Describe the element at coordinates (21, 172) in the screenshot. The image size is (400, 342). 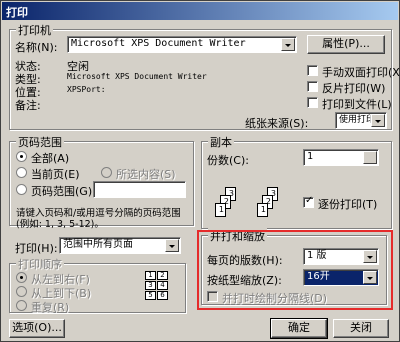
I see `current-page-radio` at that location.